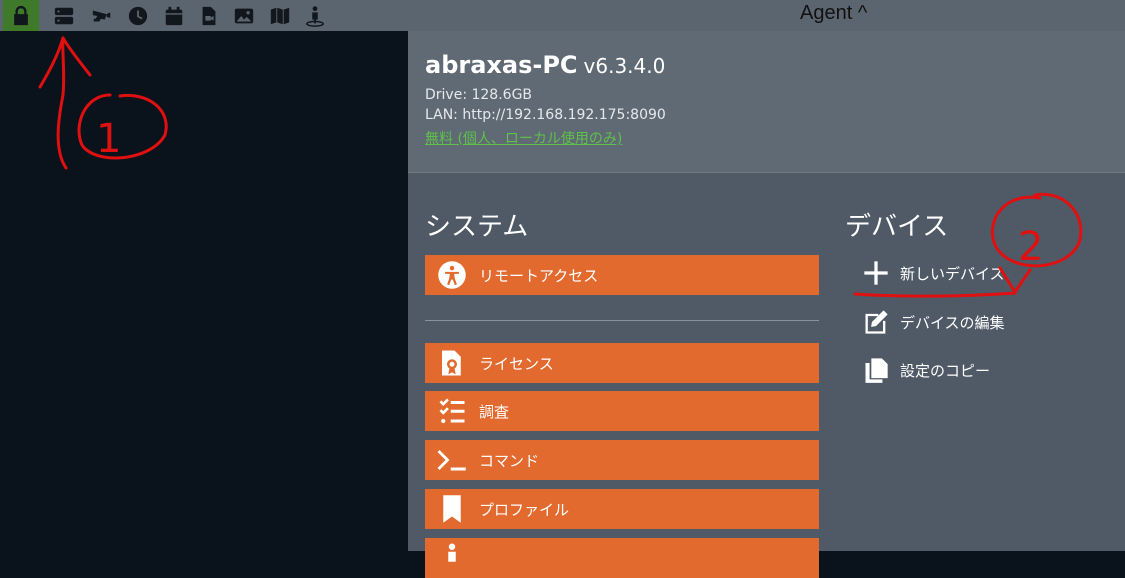  What do you see at coordinates (452, 363) in the screenshot?
I see `certificate-icon` at bounding box center [452, 363].